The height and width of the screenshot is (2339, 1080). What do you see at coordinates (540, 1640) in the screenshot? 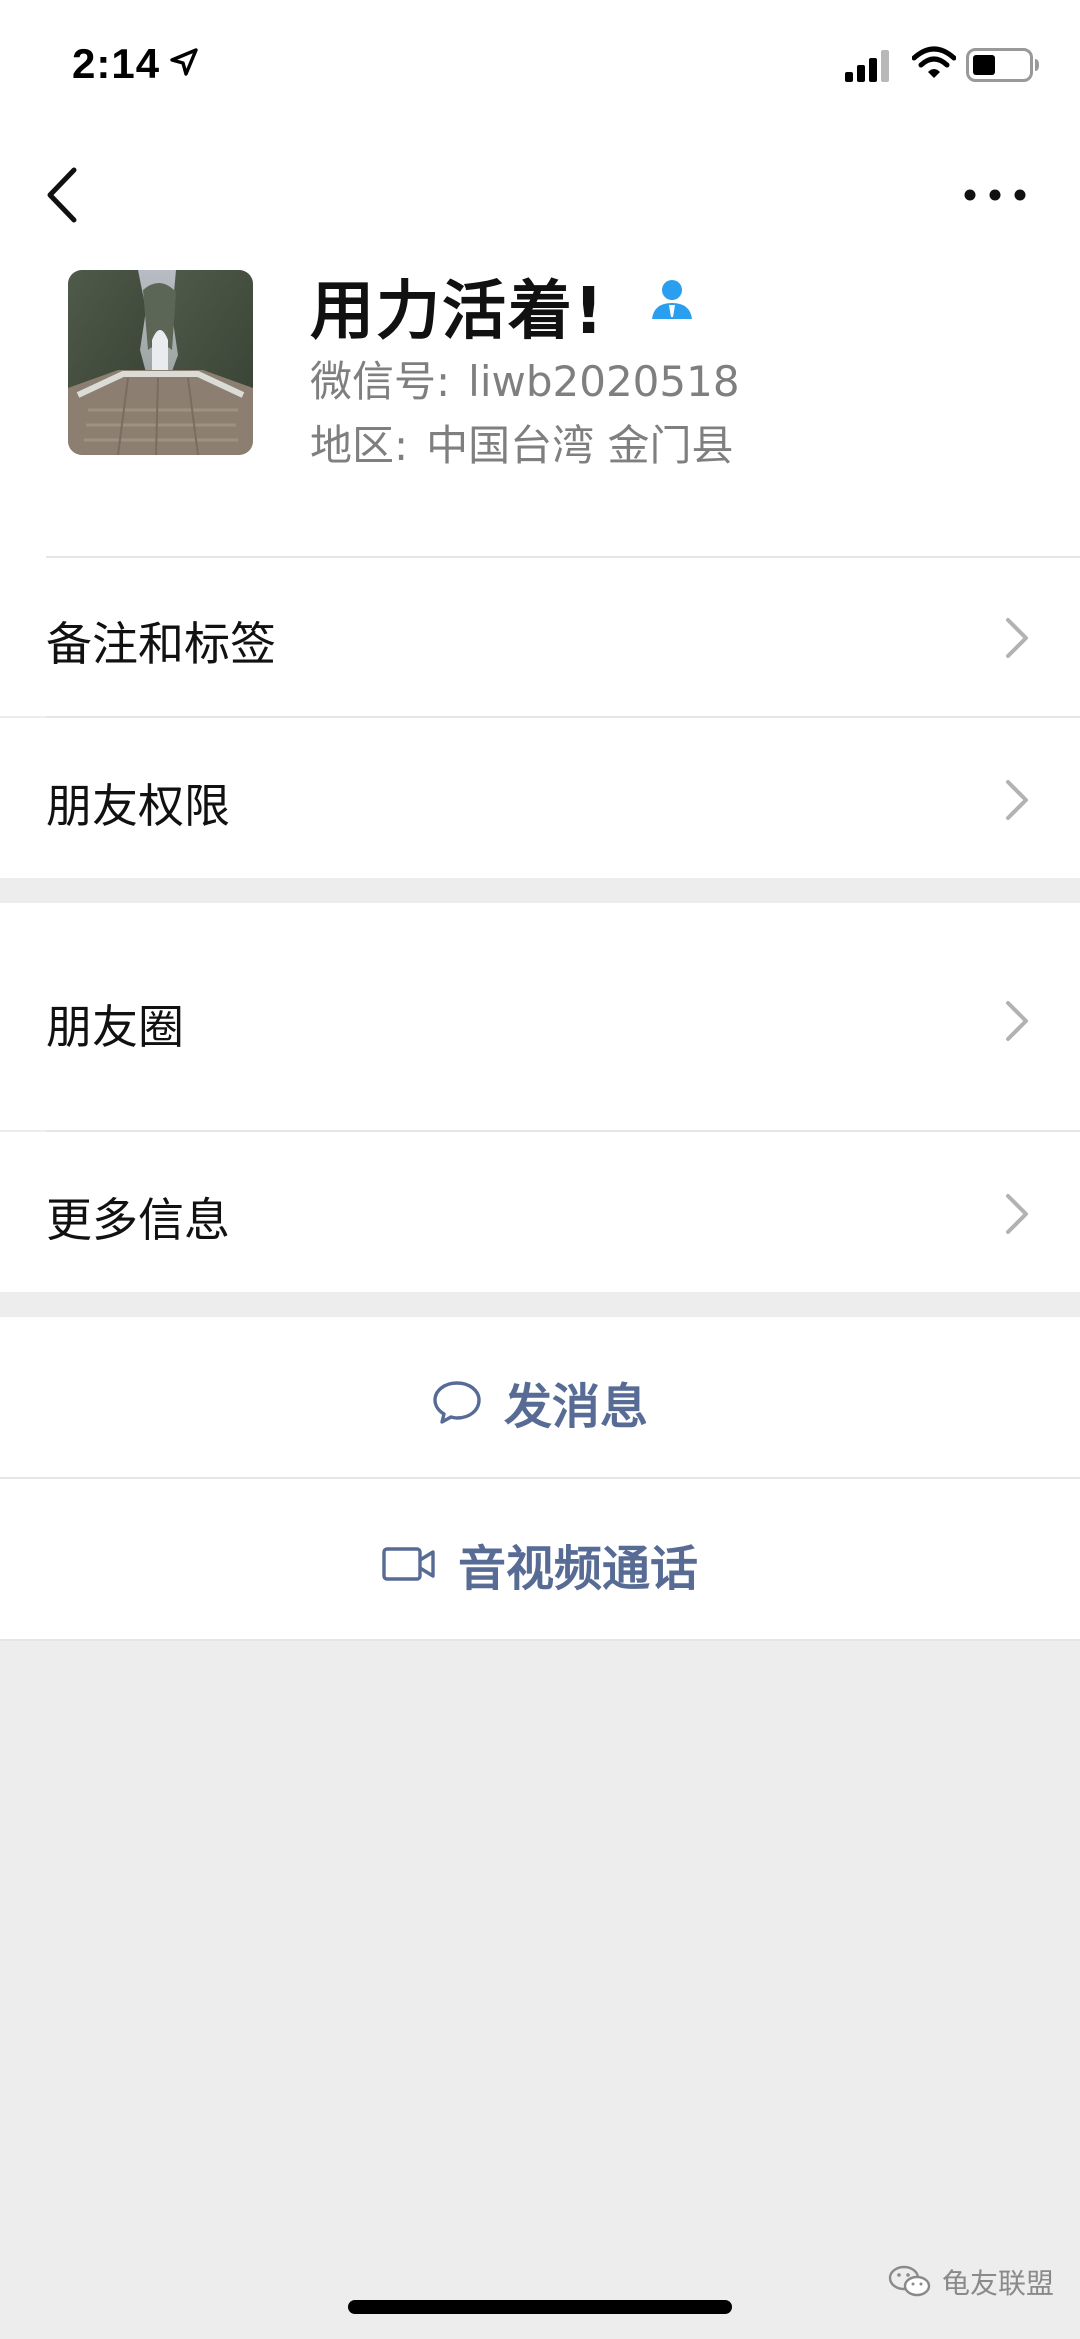
I see `divider` at bounding box center [540, 1640].